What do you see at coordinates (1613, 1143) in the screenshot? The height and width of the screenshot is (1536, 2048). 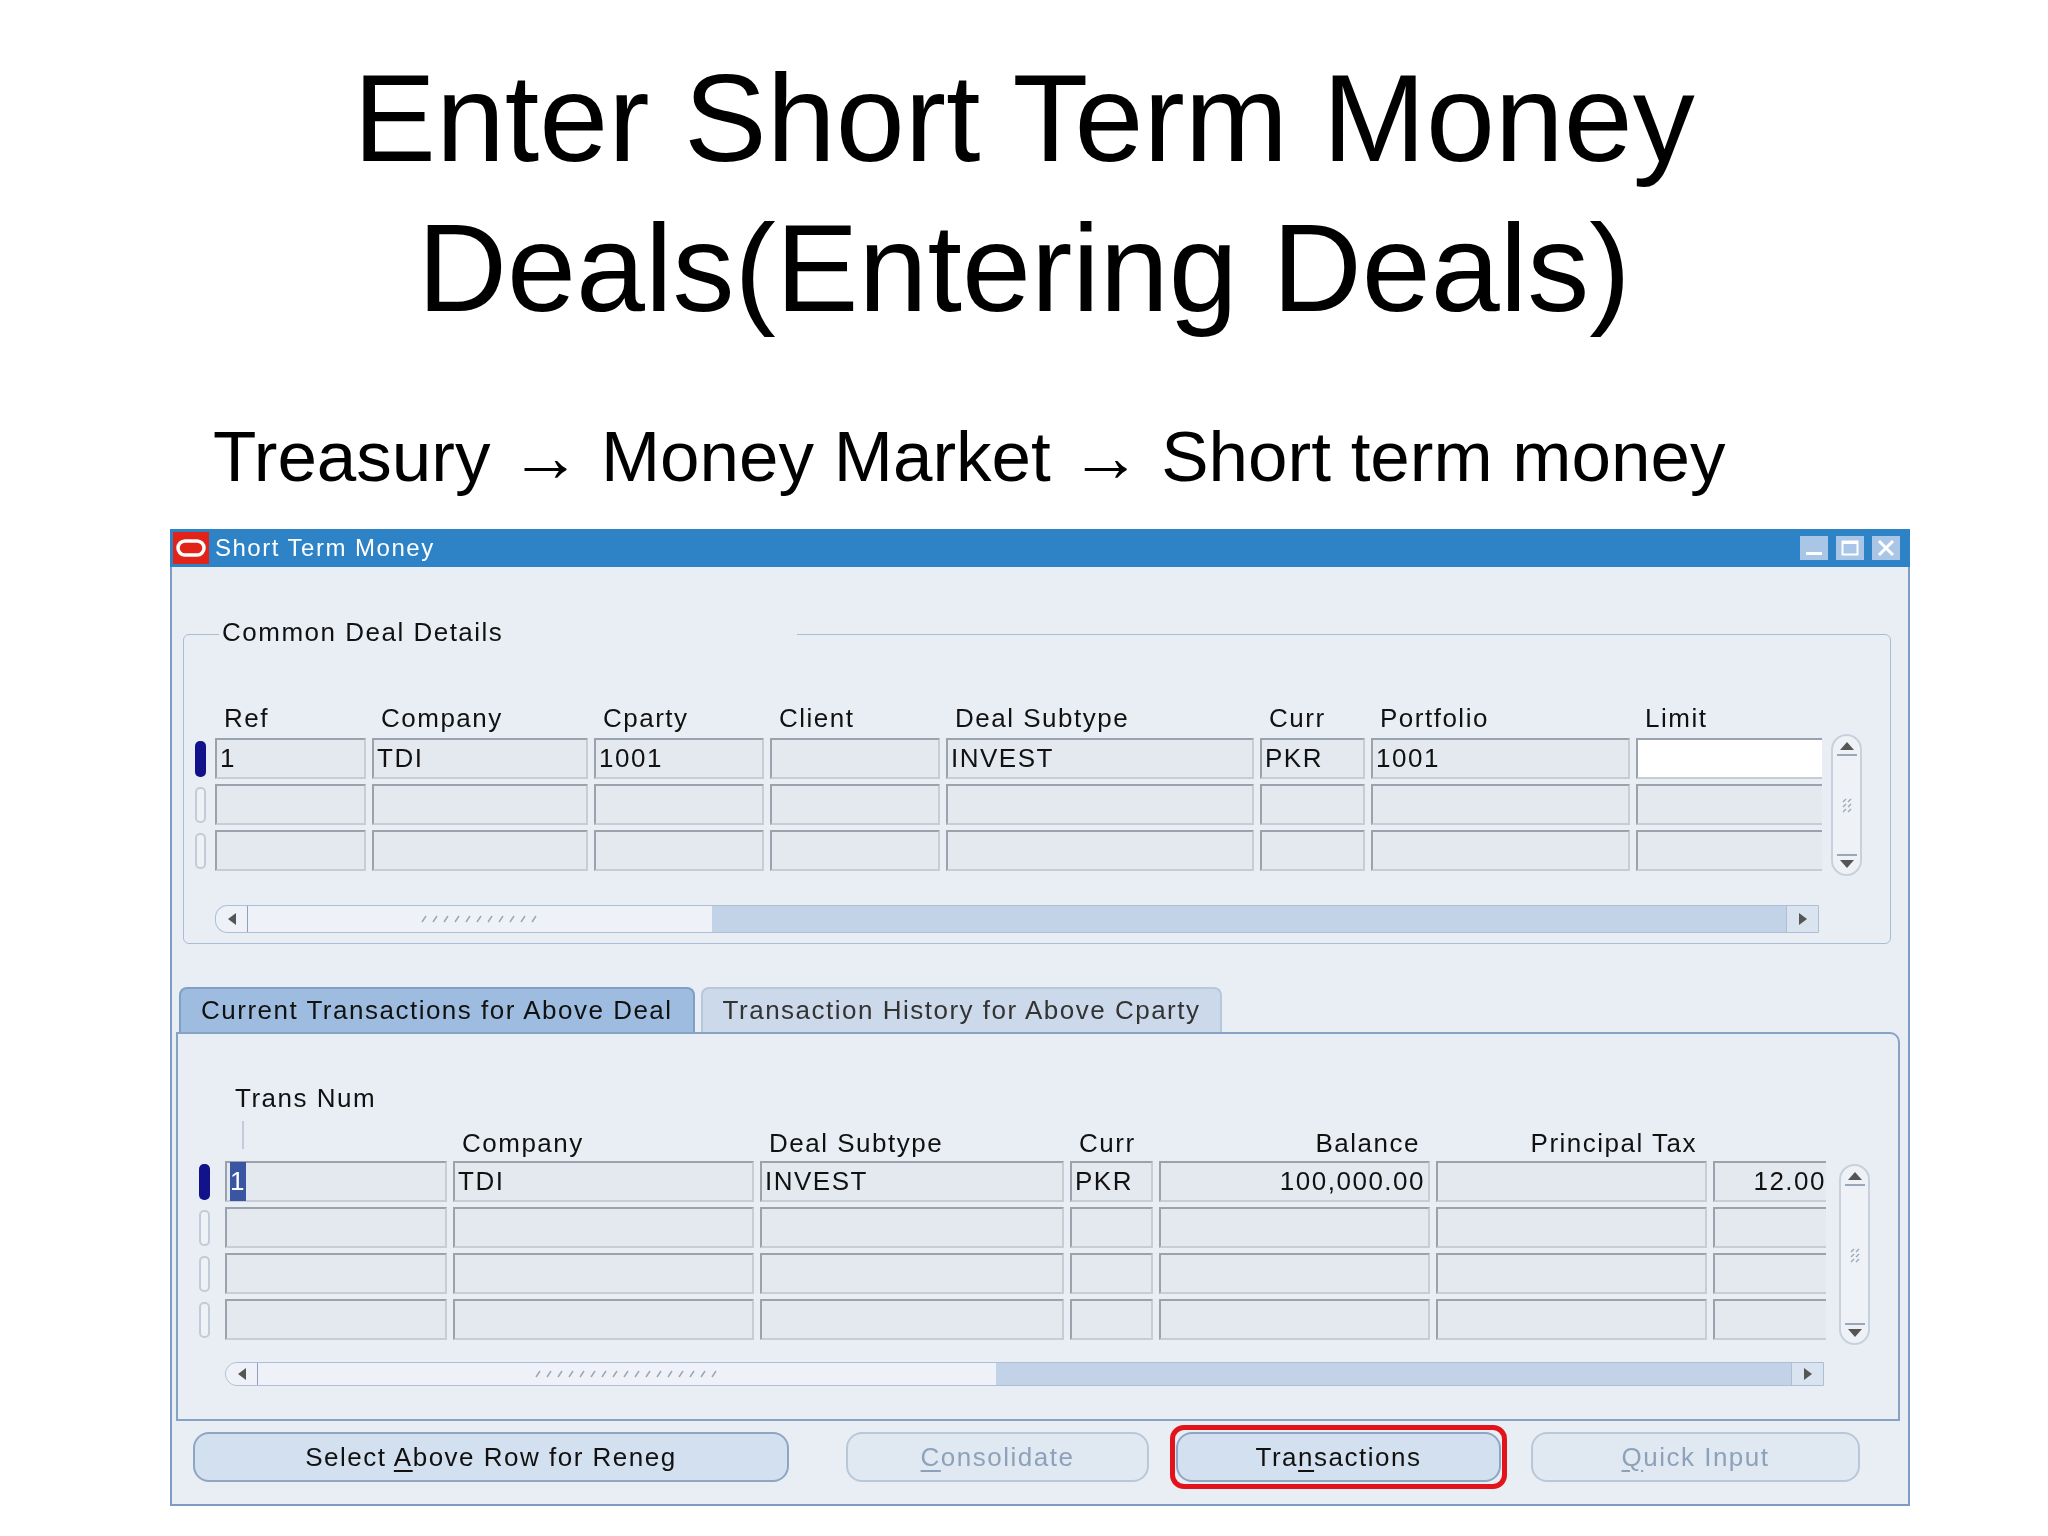 I see `column-header: Principal Tax` at bounding box center [1613, 1143].